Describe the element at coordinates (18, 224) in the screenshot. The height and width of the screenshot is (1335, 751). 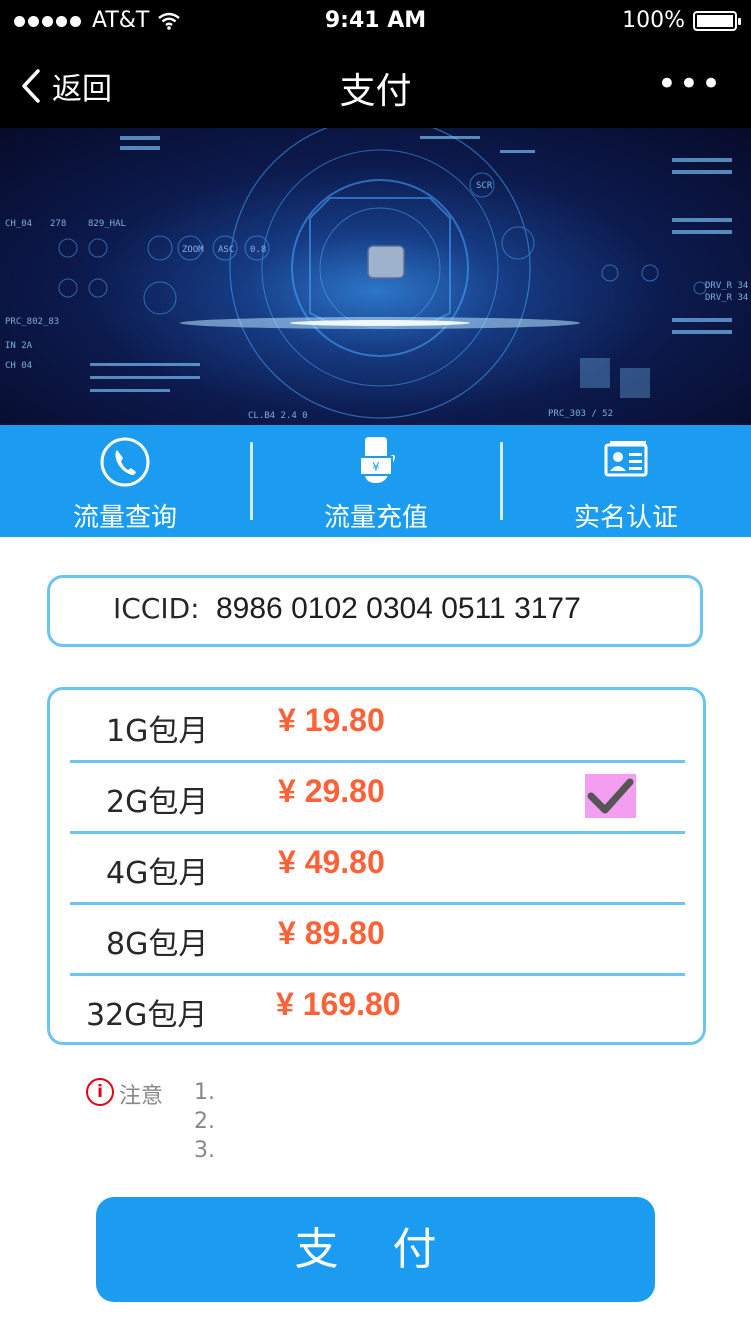
I see `hud-label: CH_04` at that location.